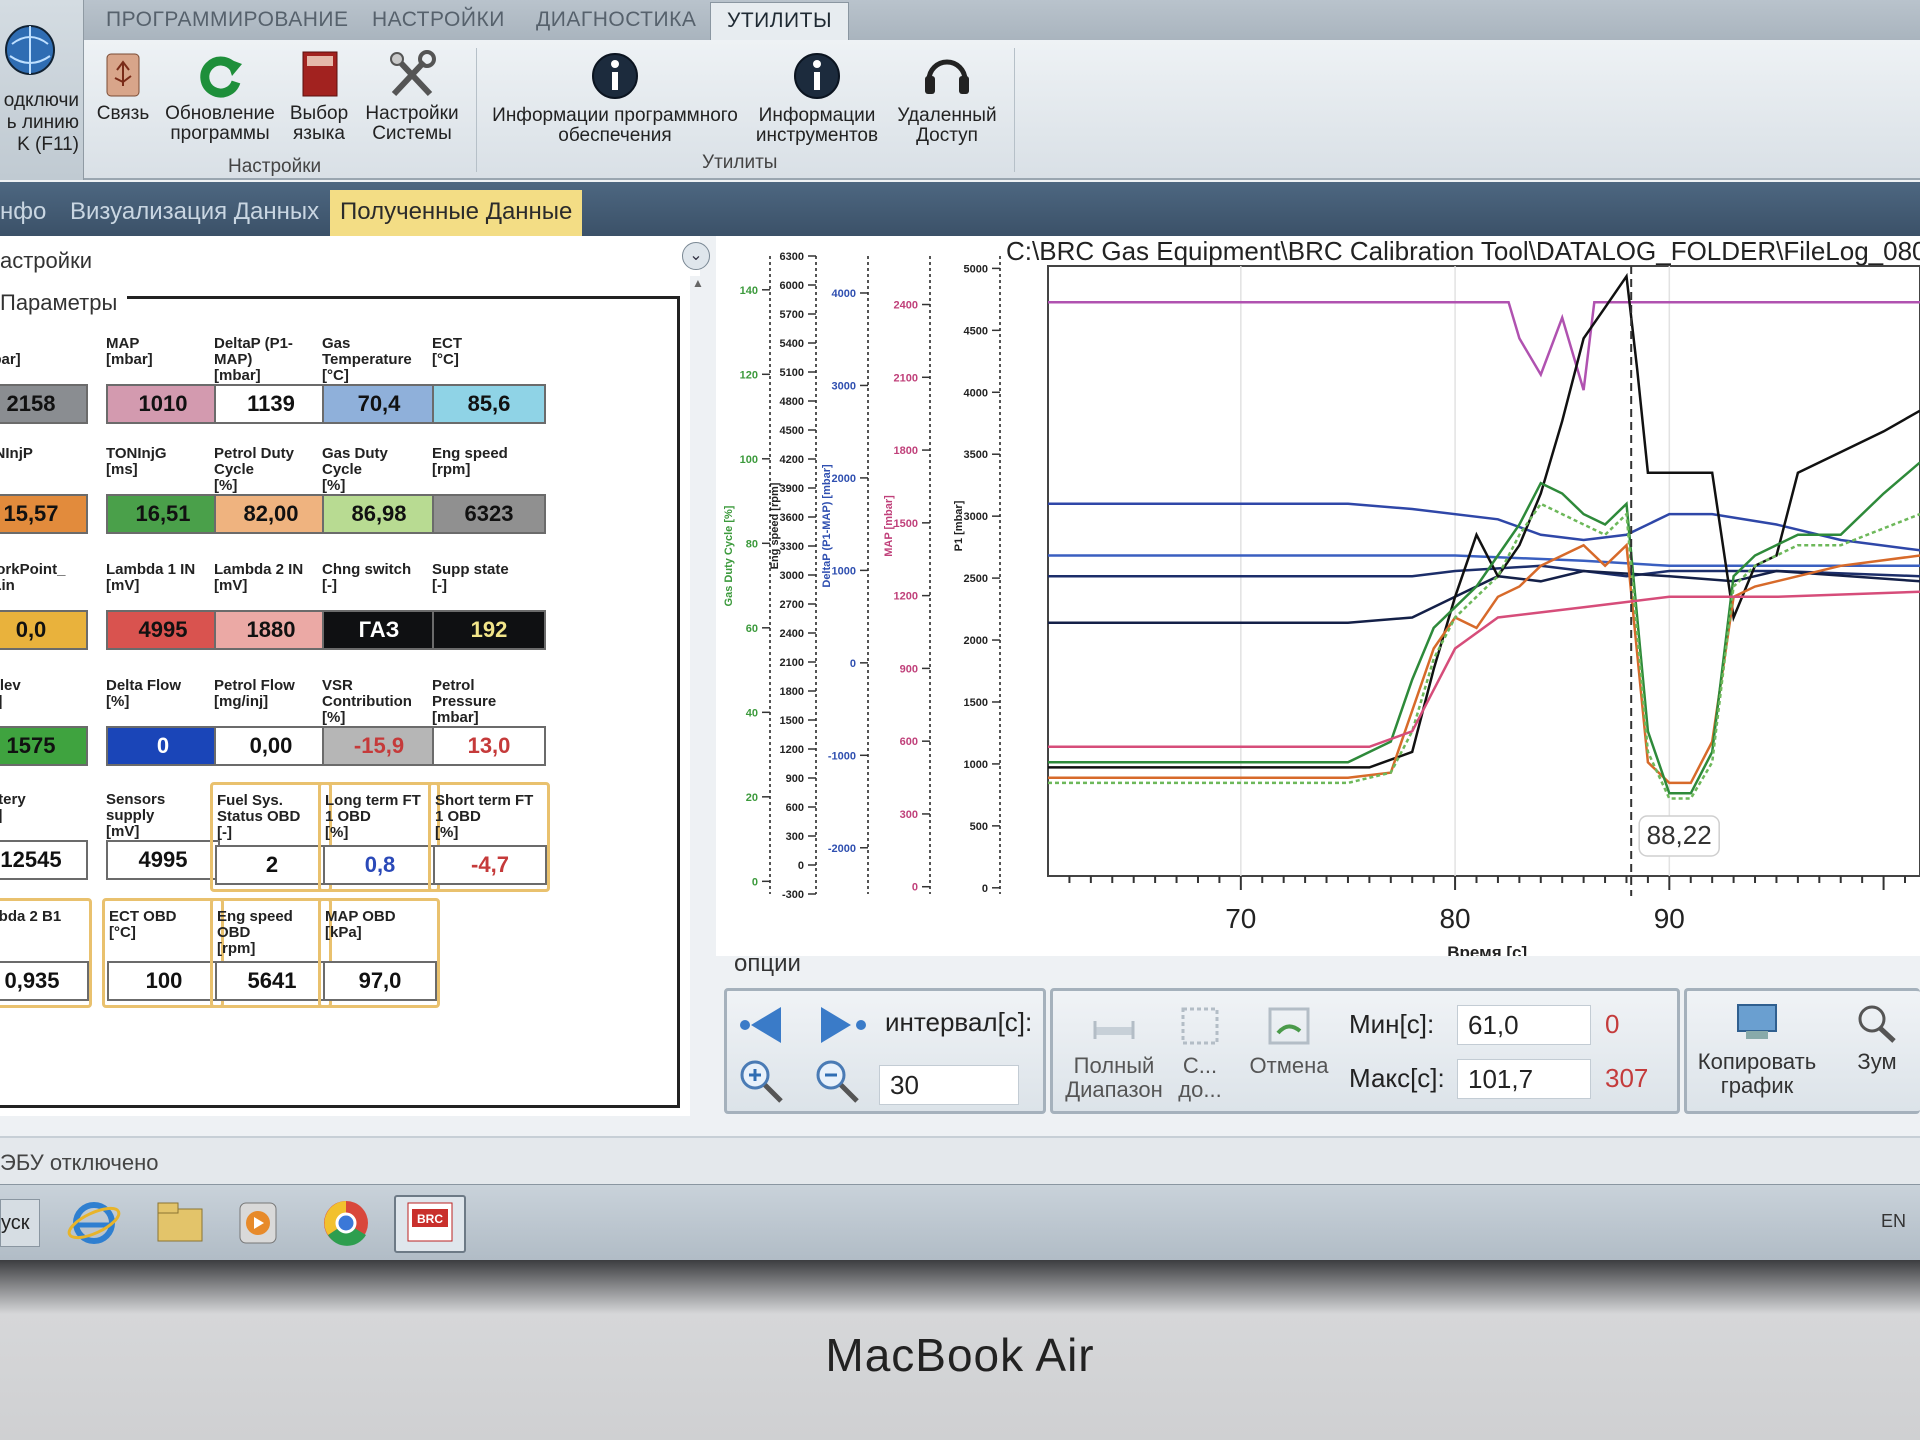  Describe the element at coordinates (1392, 1024) in the screenshot. I see `min-label: Мин[с]:` at that location.